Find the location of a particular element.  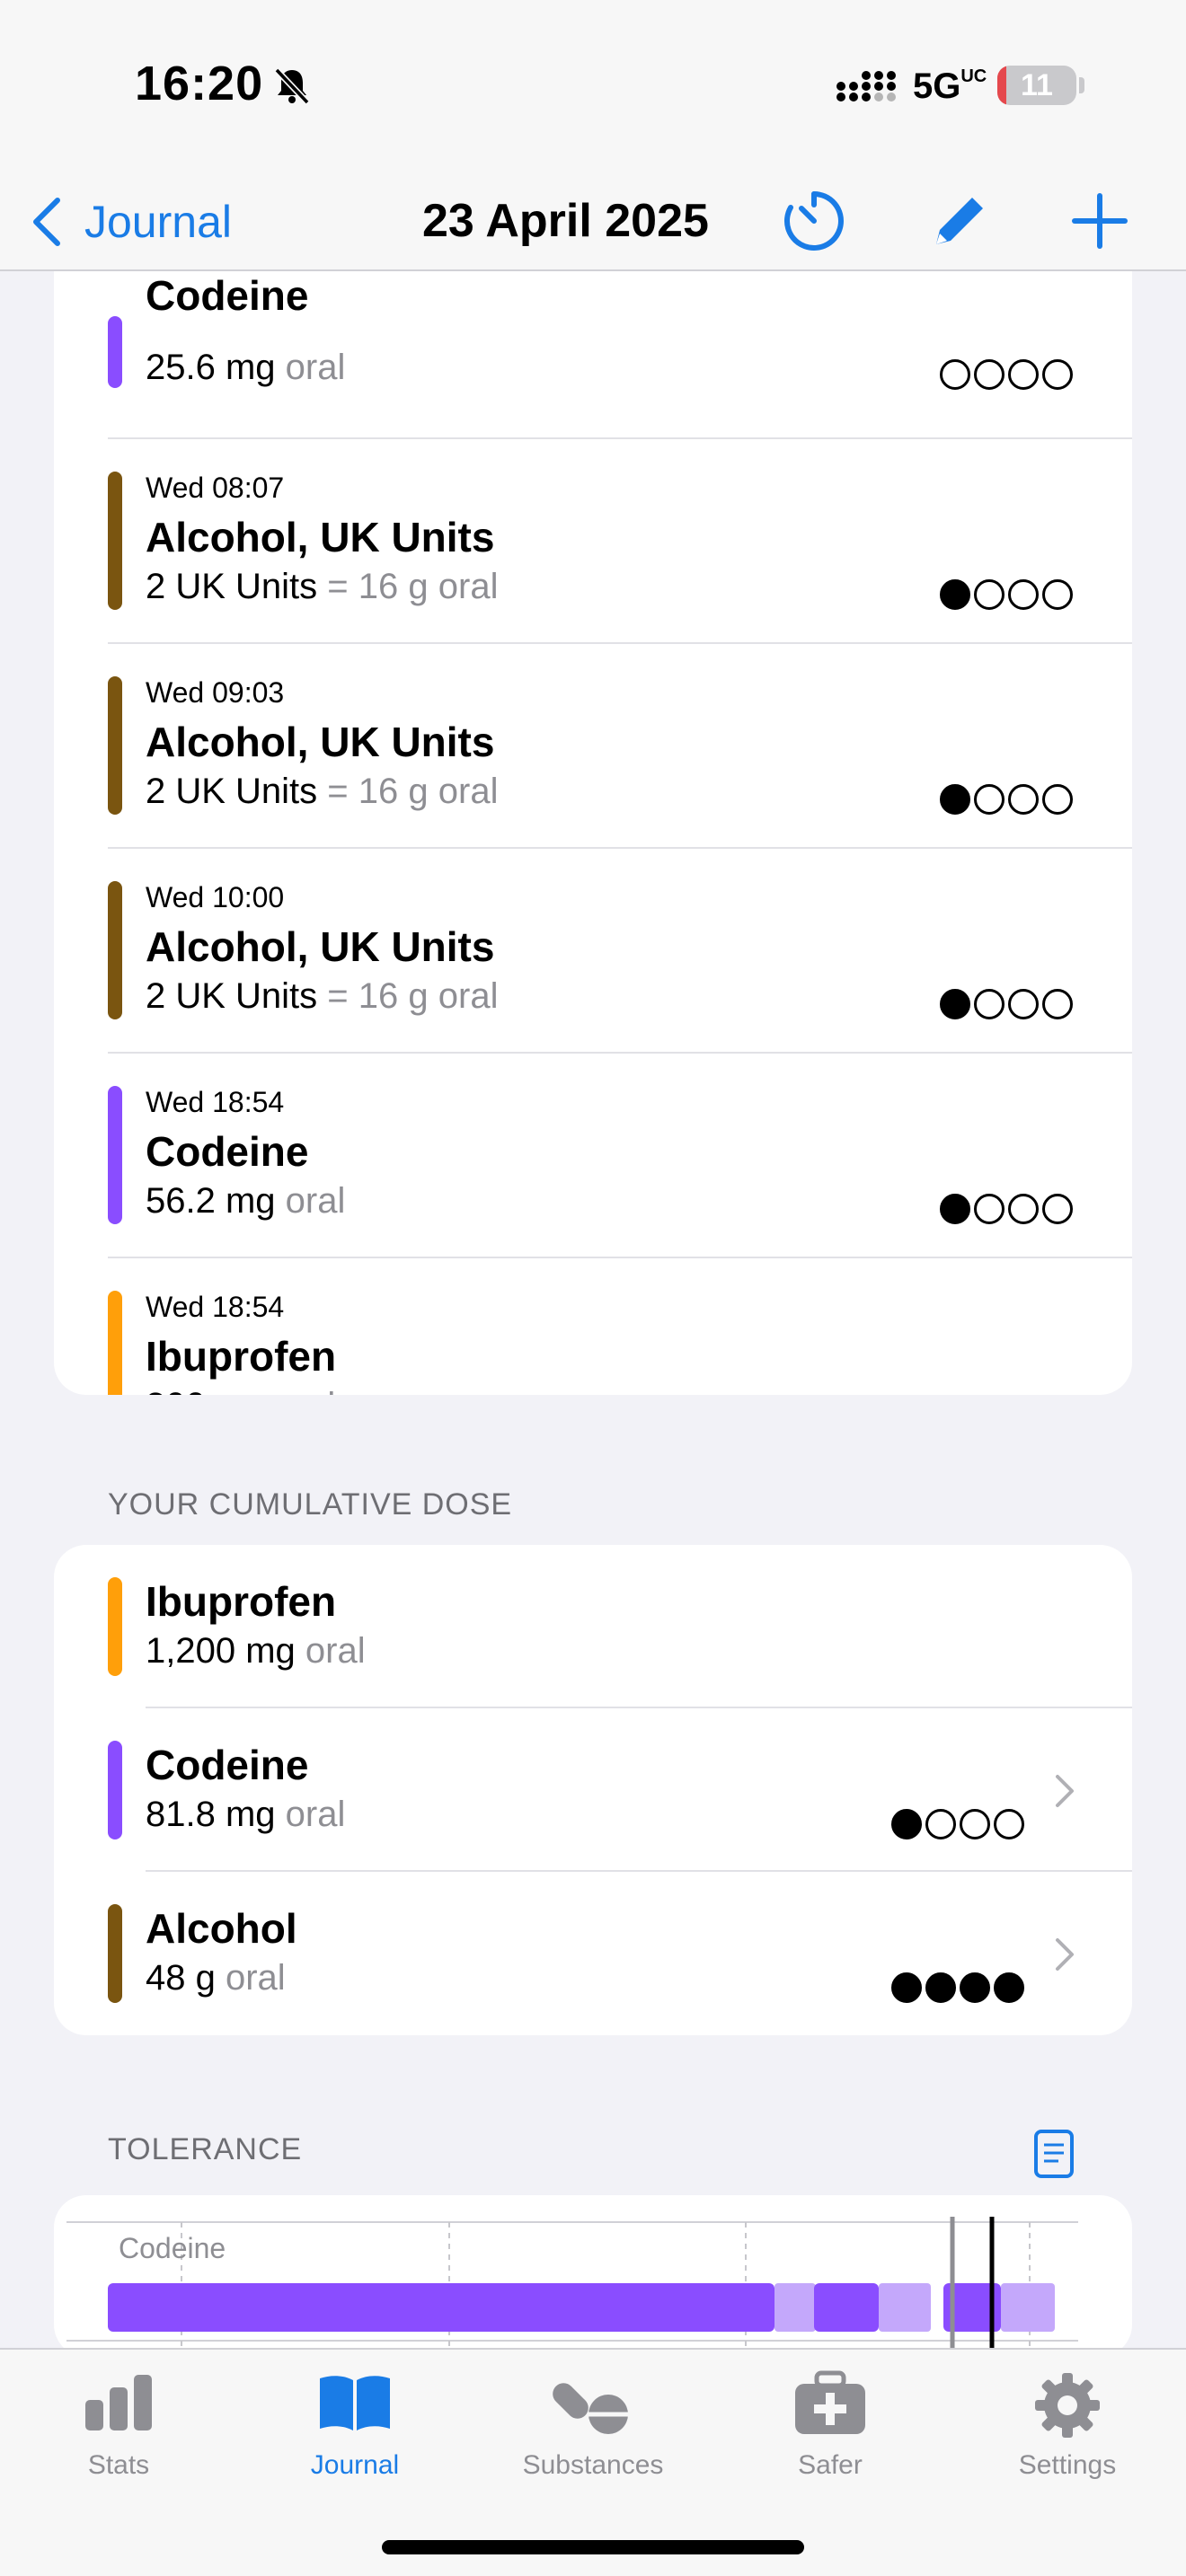

dose-amount: 56.2 mg is located at coordinates (211, 1201).